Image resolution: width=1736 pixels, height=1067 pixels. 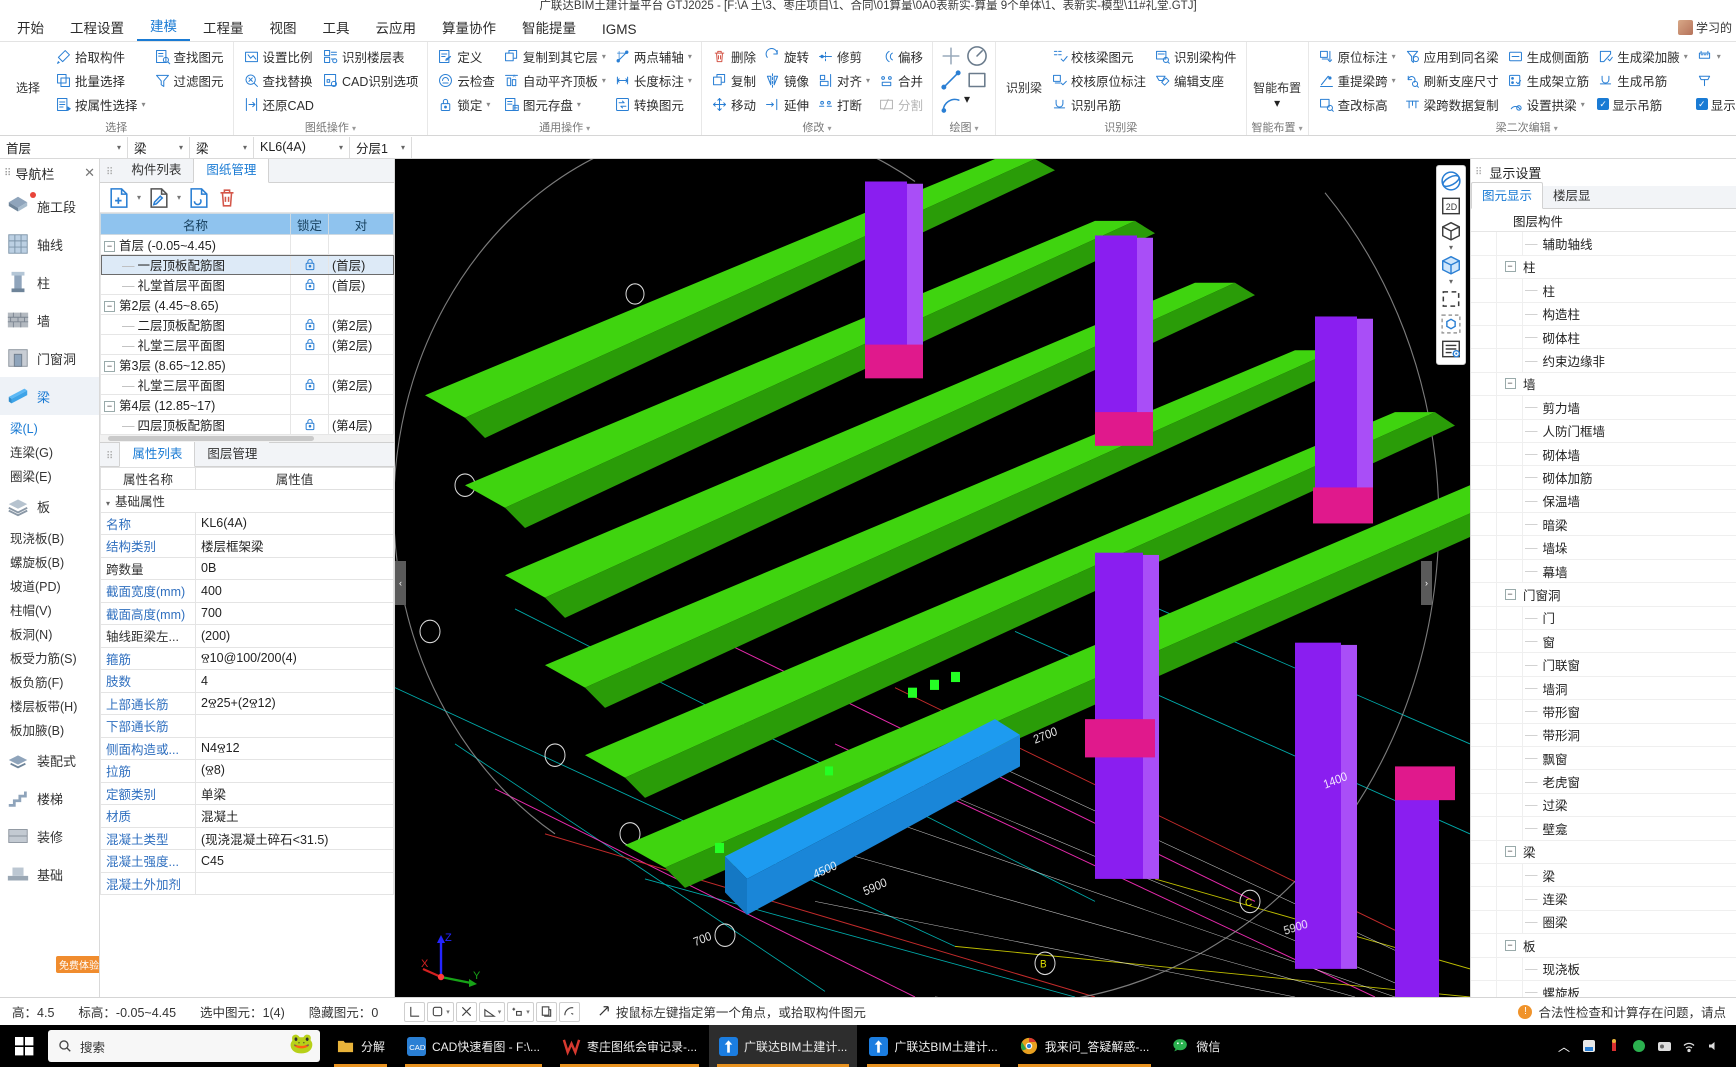 I want to click on nav-item-梁(L): 梁(L), so click(x=49, y=427).